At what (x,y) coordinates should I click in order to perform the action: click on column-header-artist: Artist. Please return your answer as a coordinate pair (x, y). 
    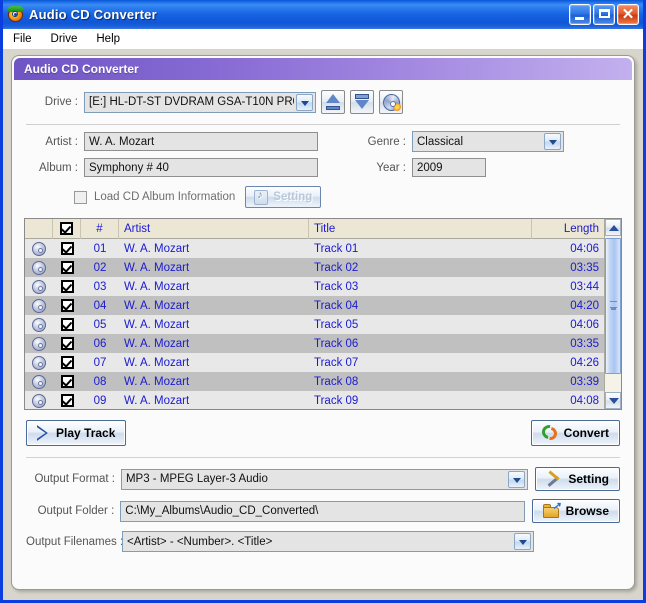
    Looking at the image, I should click on (214, 229).